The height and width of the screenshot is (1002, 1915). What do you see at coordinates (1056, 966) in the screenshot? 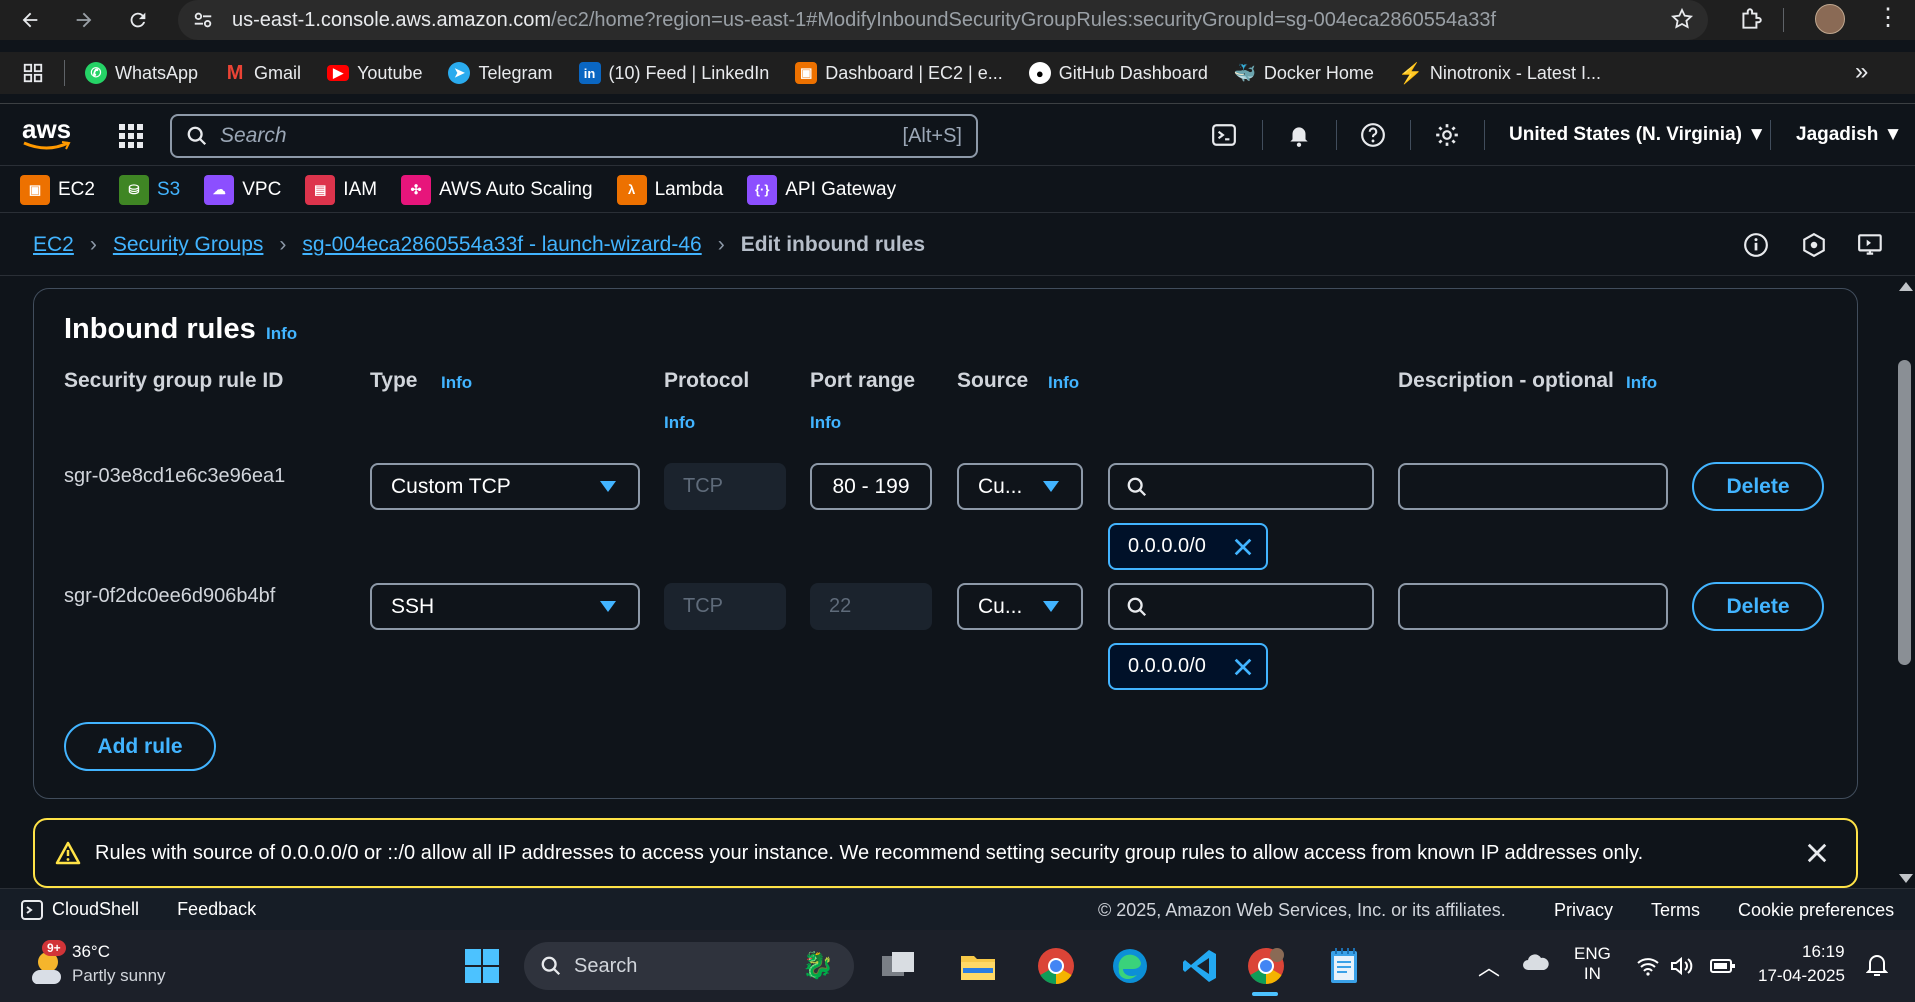
I see `chrome-icon` at bounding box center [1056, 966].